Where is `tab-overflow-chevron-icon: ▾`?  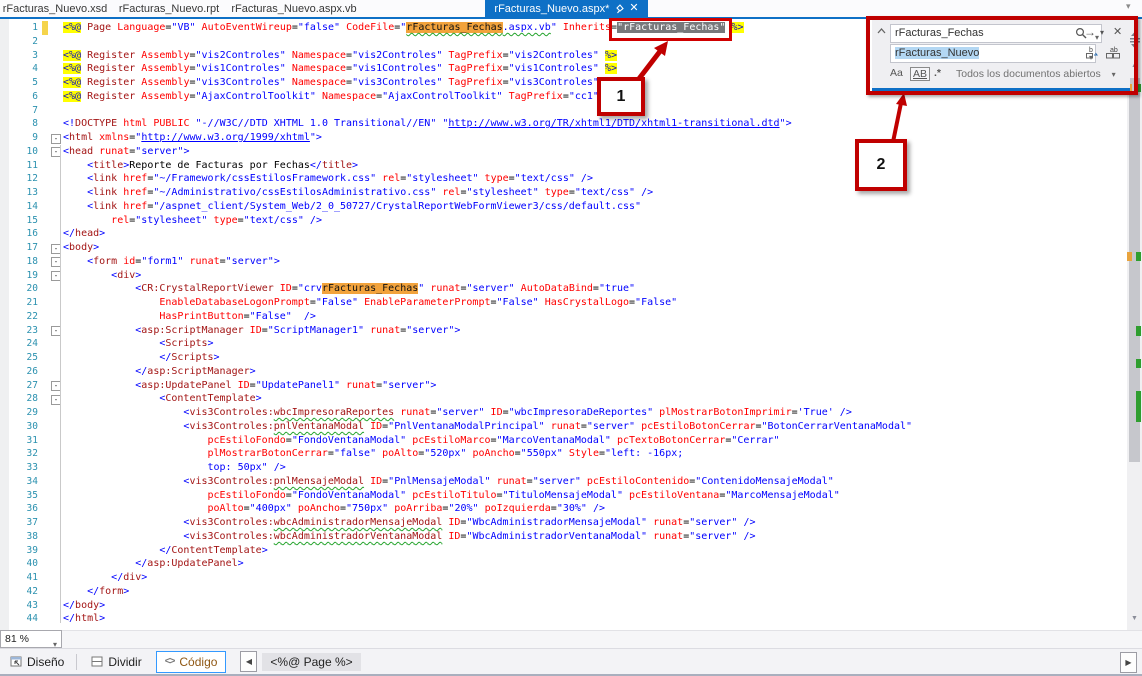 tab-overflow-chevron-icon: ▾ is located at coordinates (1128, 6).